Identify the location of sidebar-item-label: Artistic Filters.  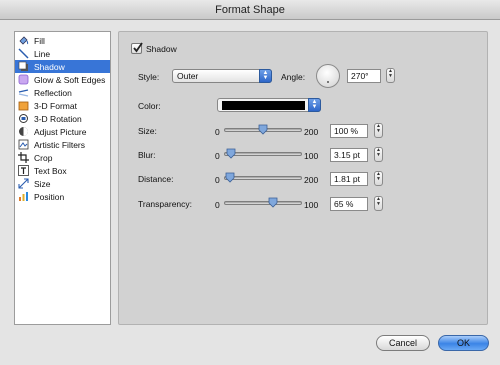
(59, 144).